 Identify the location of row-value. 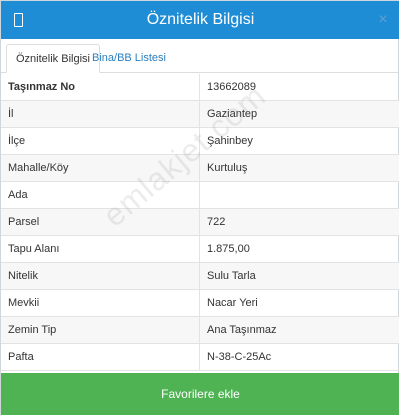
(300, 195).